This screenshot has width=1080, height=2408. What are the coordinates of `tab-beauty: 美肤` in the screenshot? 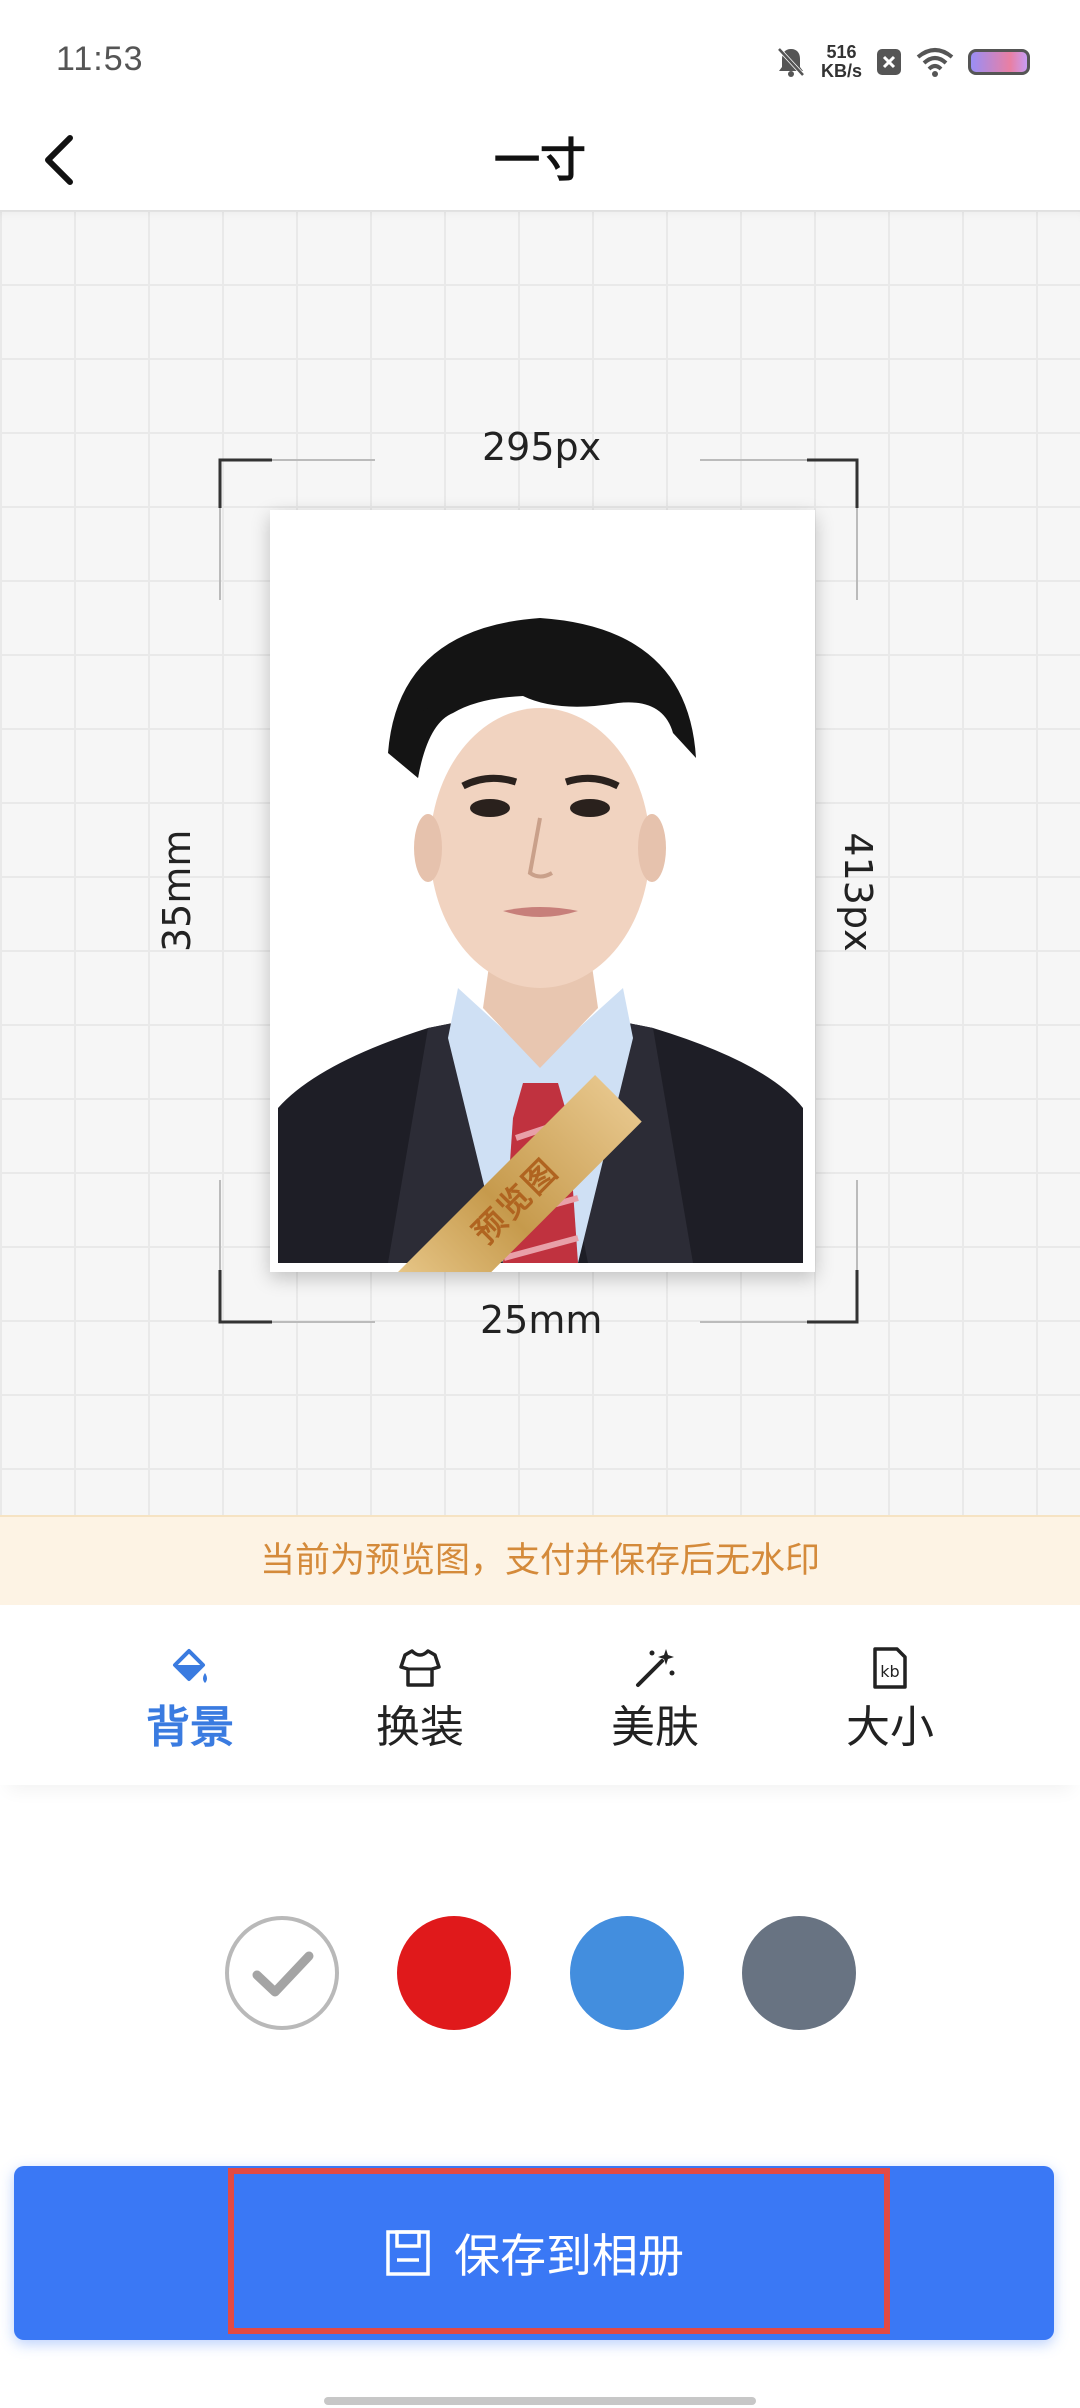 It's located at (655, 1705).